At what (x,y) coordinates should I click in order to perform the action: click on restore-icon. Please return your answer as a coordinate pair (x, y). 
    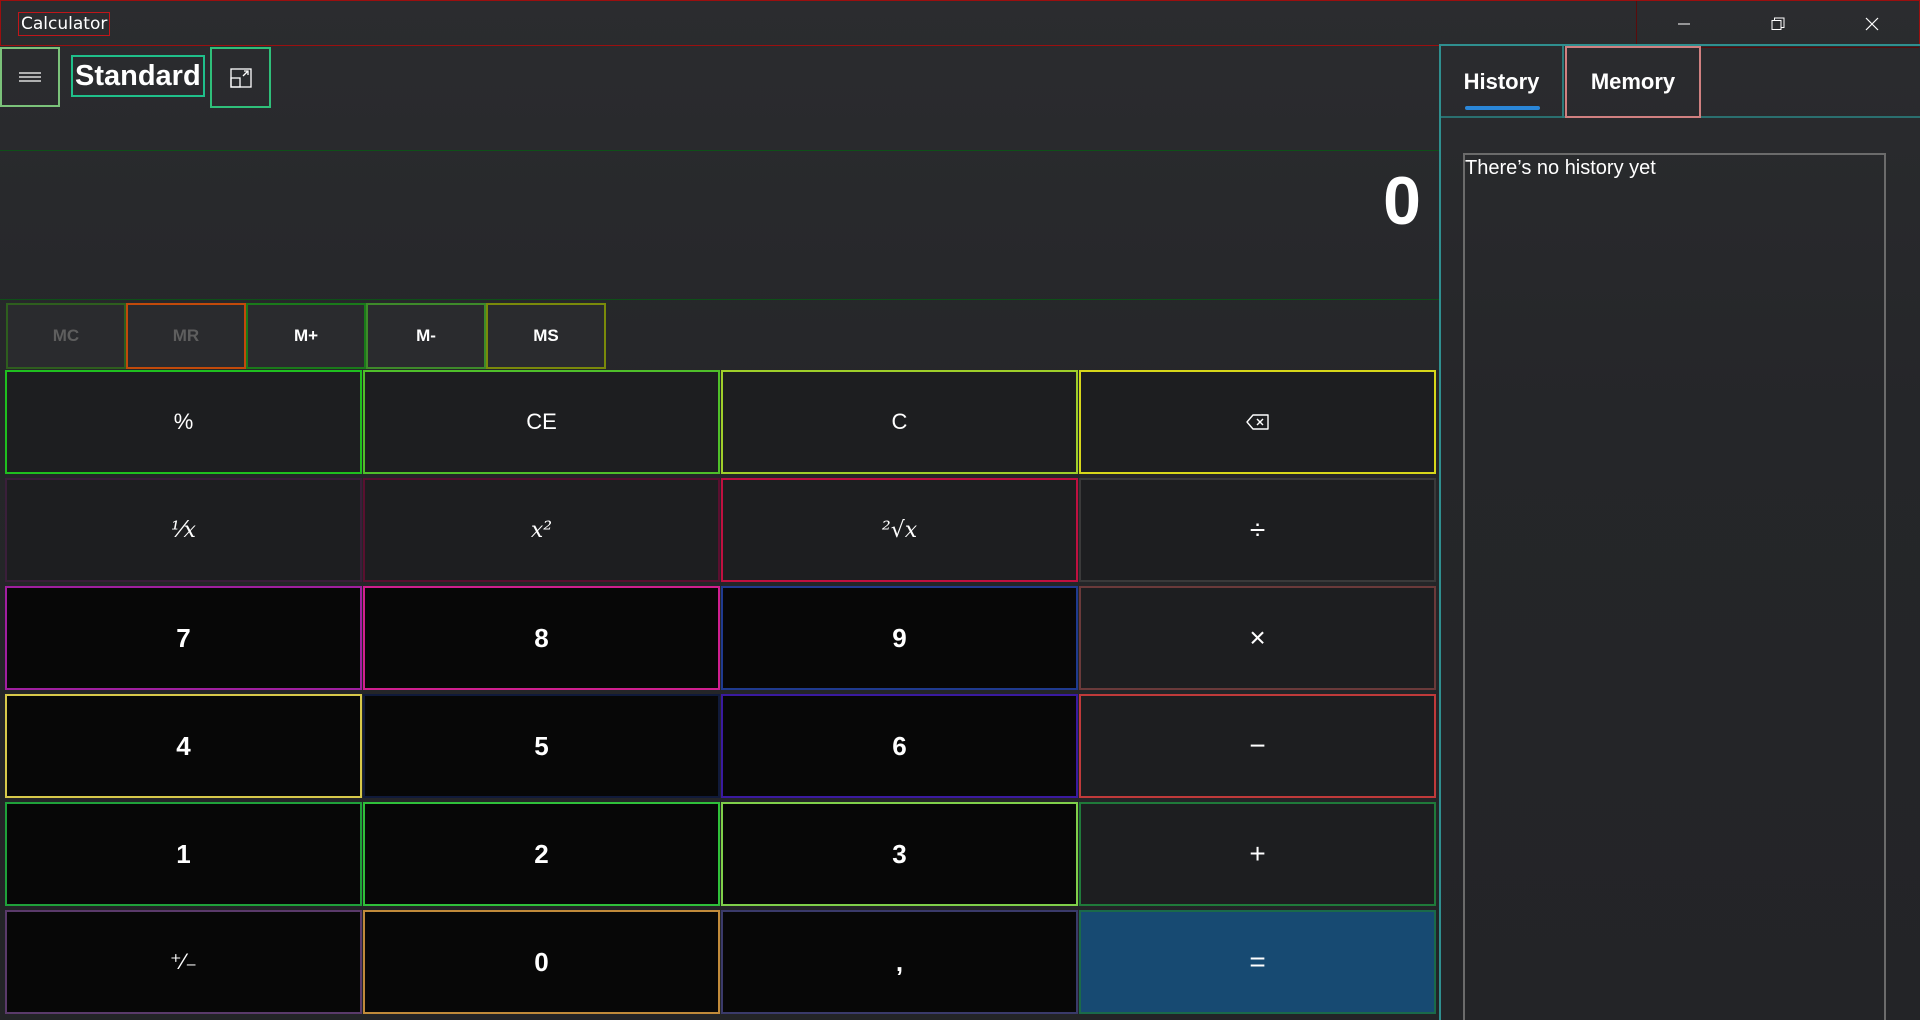
    Looking at the image, I should click on (1778, 23).